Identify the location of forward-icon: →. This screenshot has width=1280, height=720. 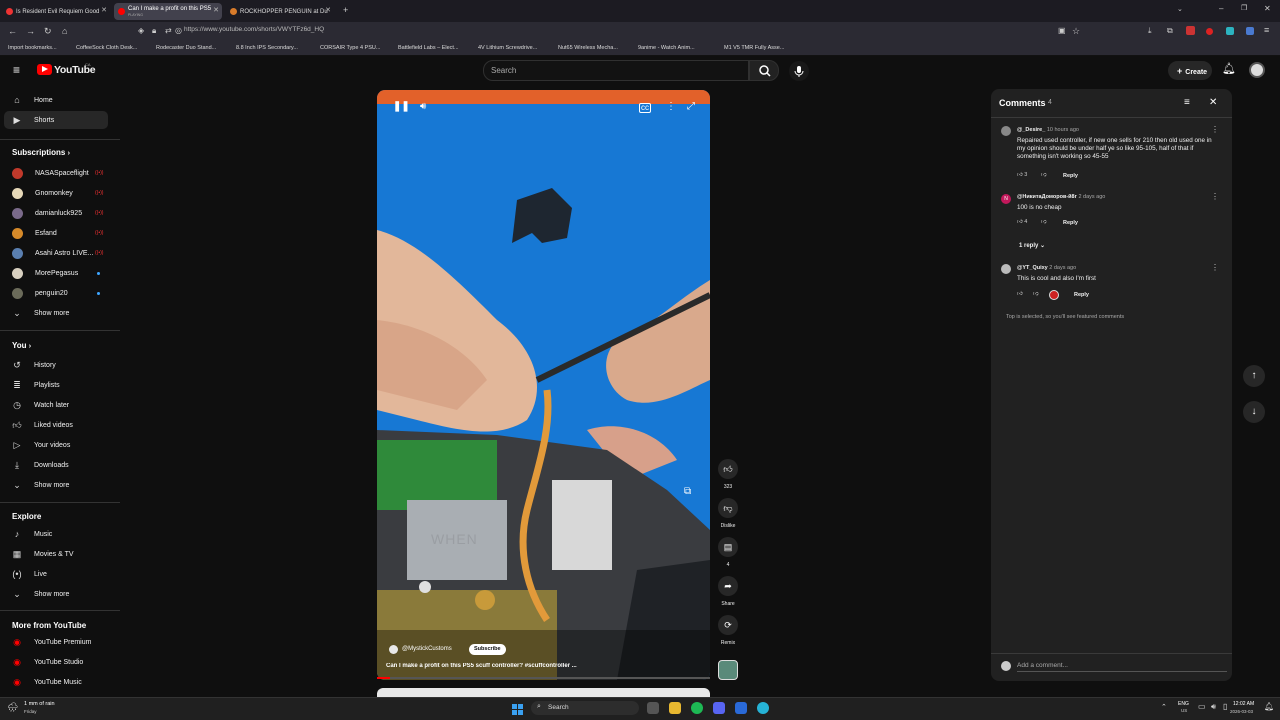
(30, 31).